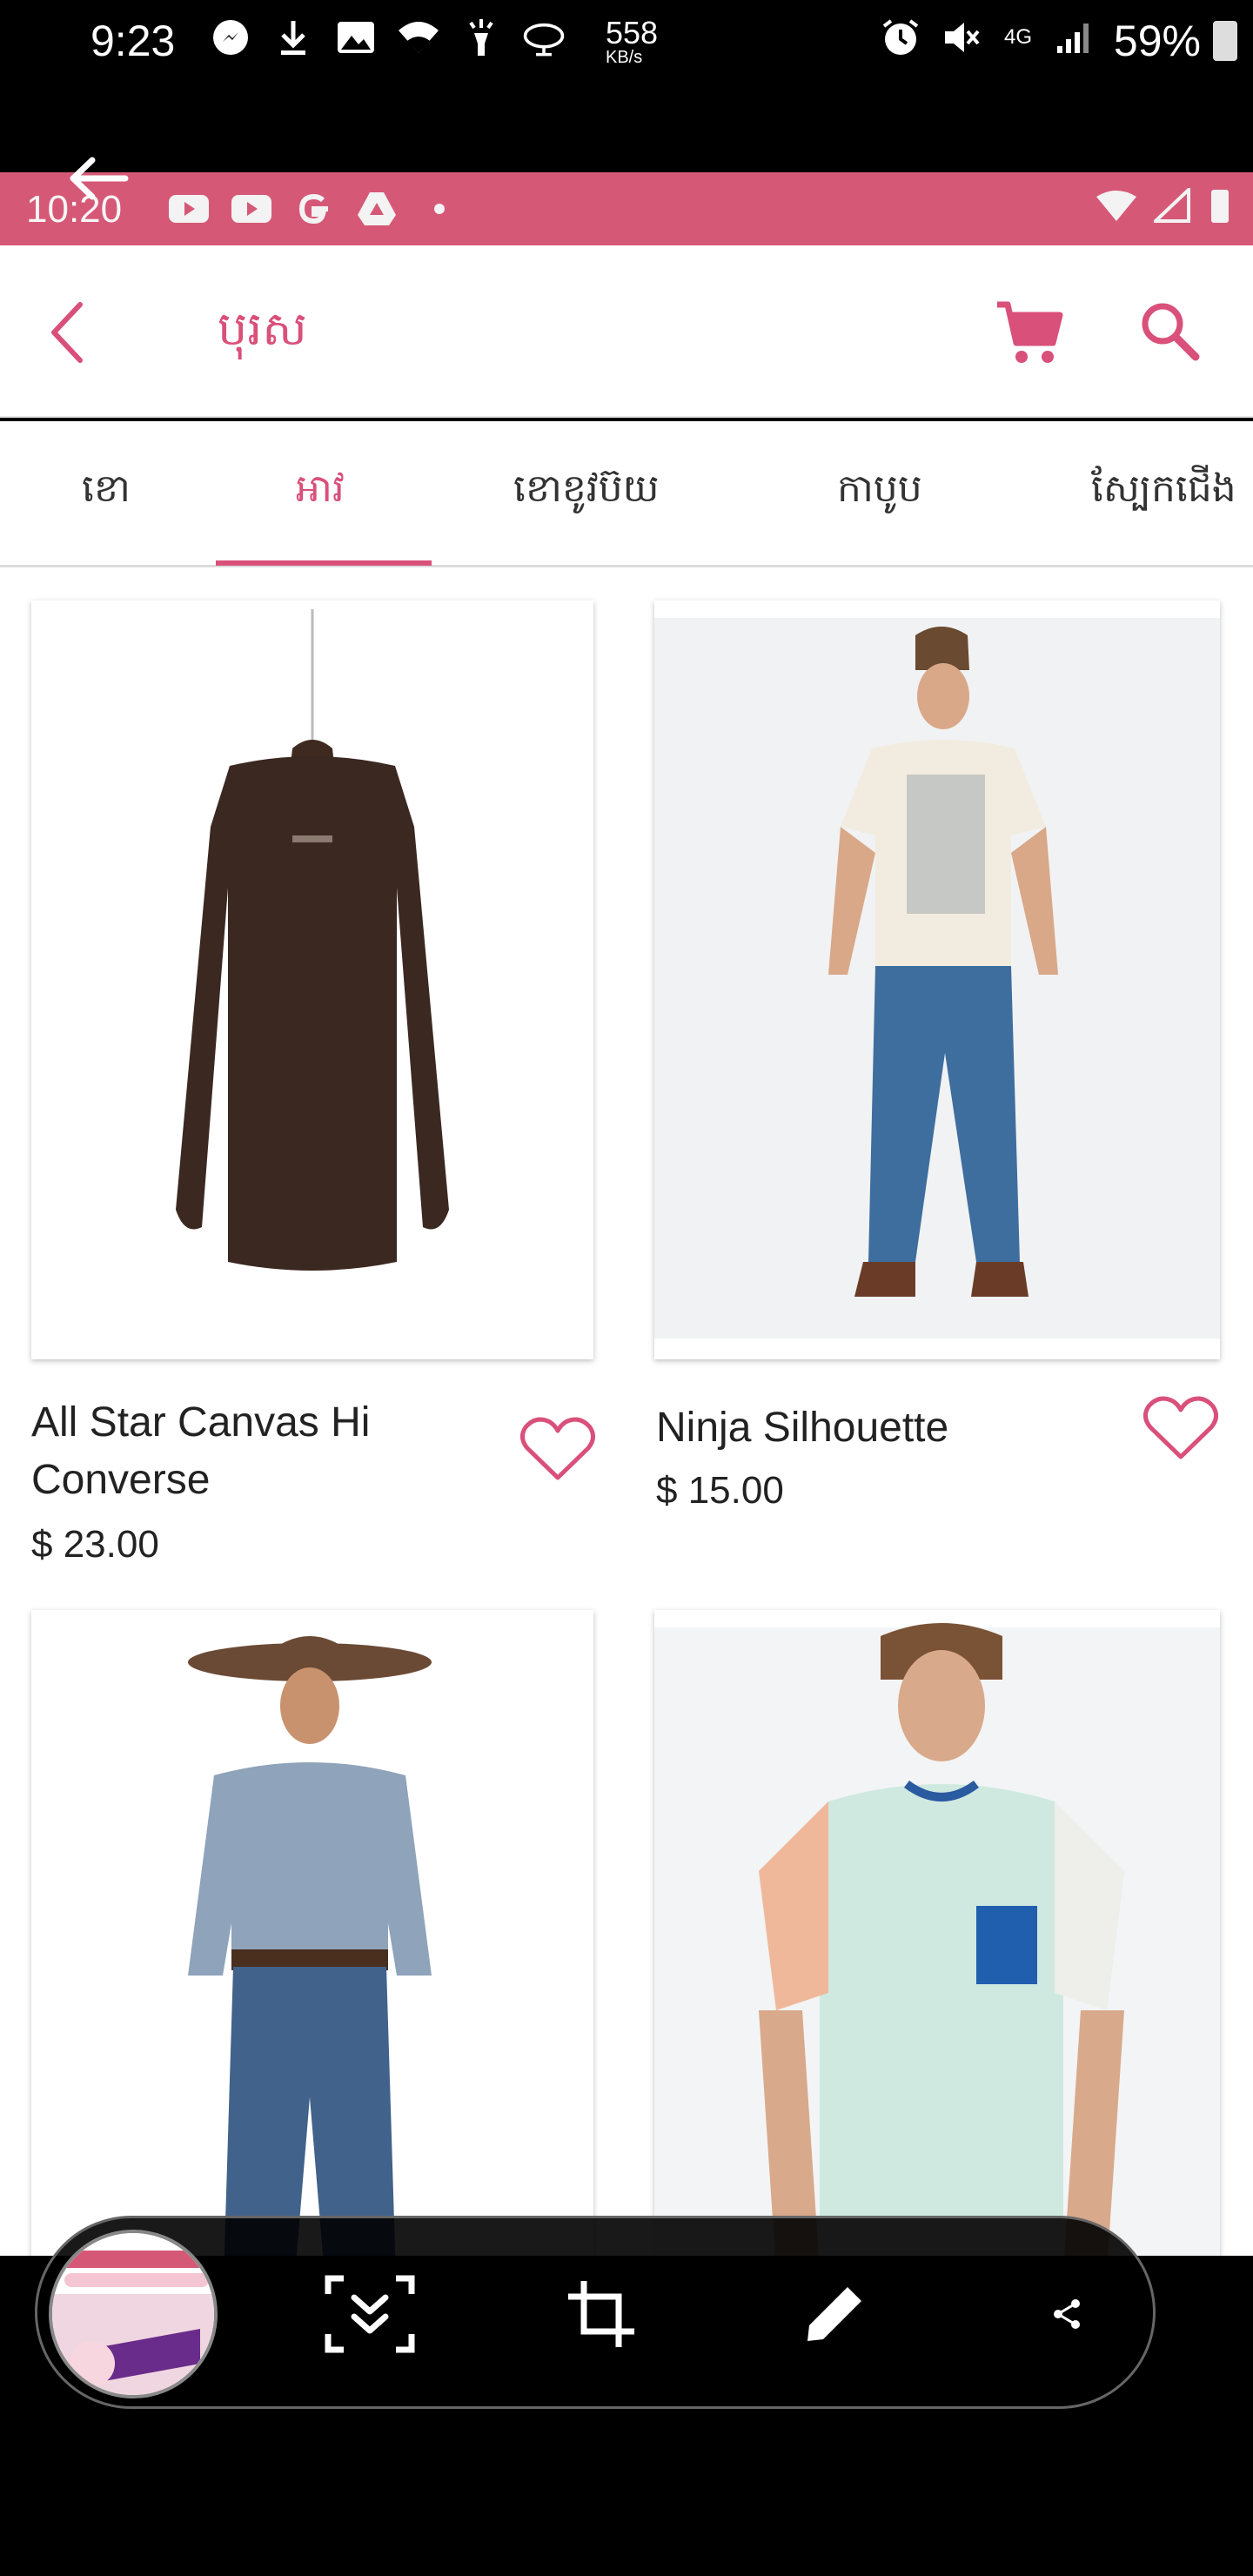 The image size is (1253, 2576). What do you see at coordinates (1028, 332) in the screenshot?
I see `cart-icon` at bounding box center [1028, 332].